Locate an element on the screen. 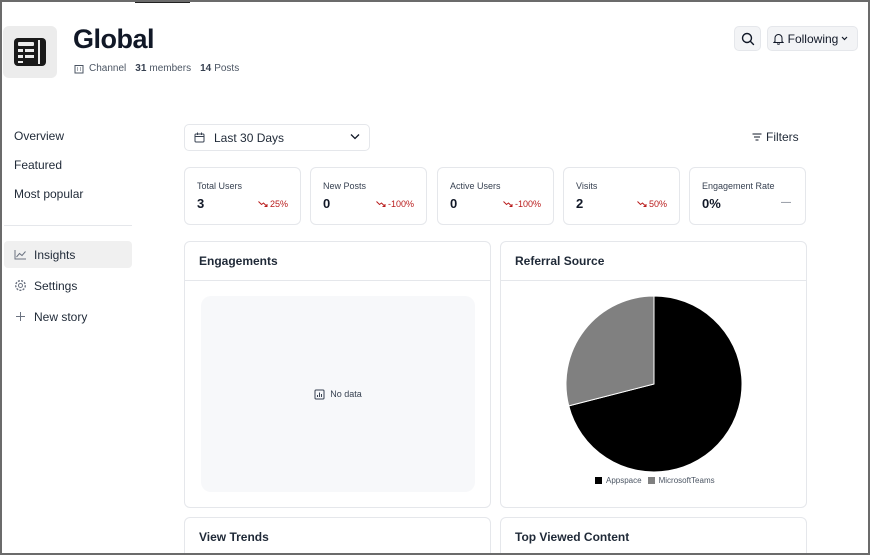 The width and height of the screenshot is (870, 555). channel-avatar is located at coordinates (30, 52).